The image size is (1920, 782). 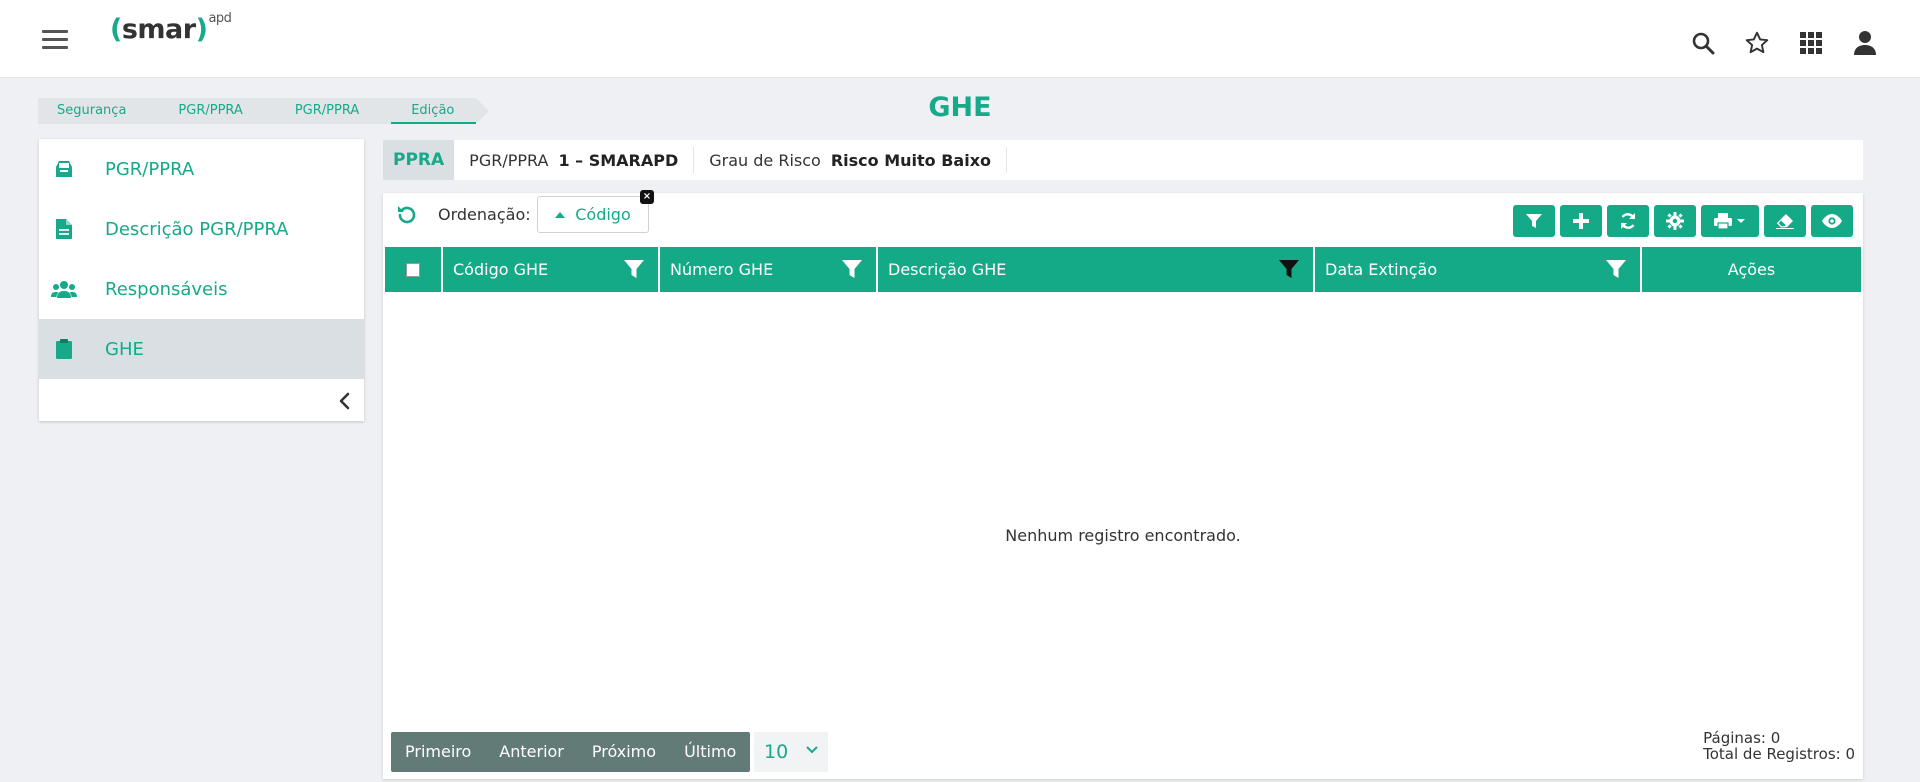 I want to click on info-pgr-ppra: PGR/PPRA 1 – SMARAPD, so click(x=574, y=160).